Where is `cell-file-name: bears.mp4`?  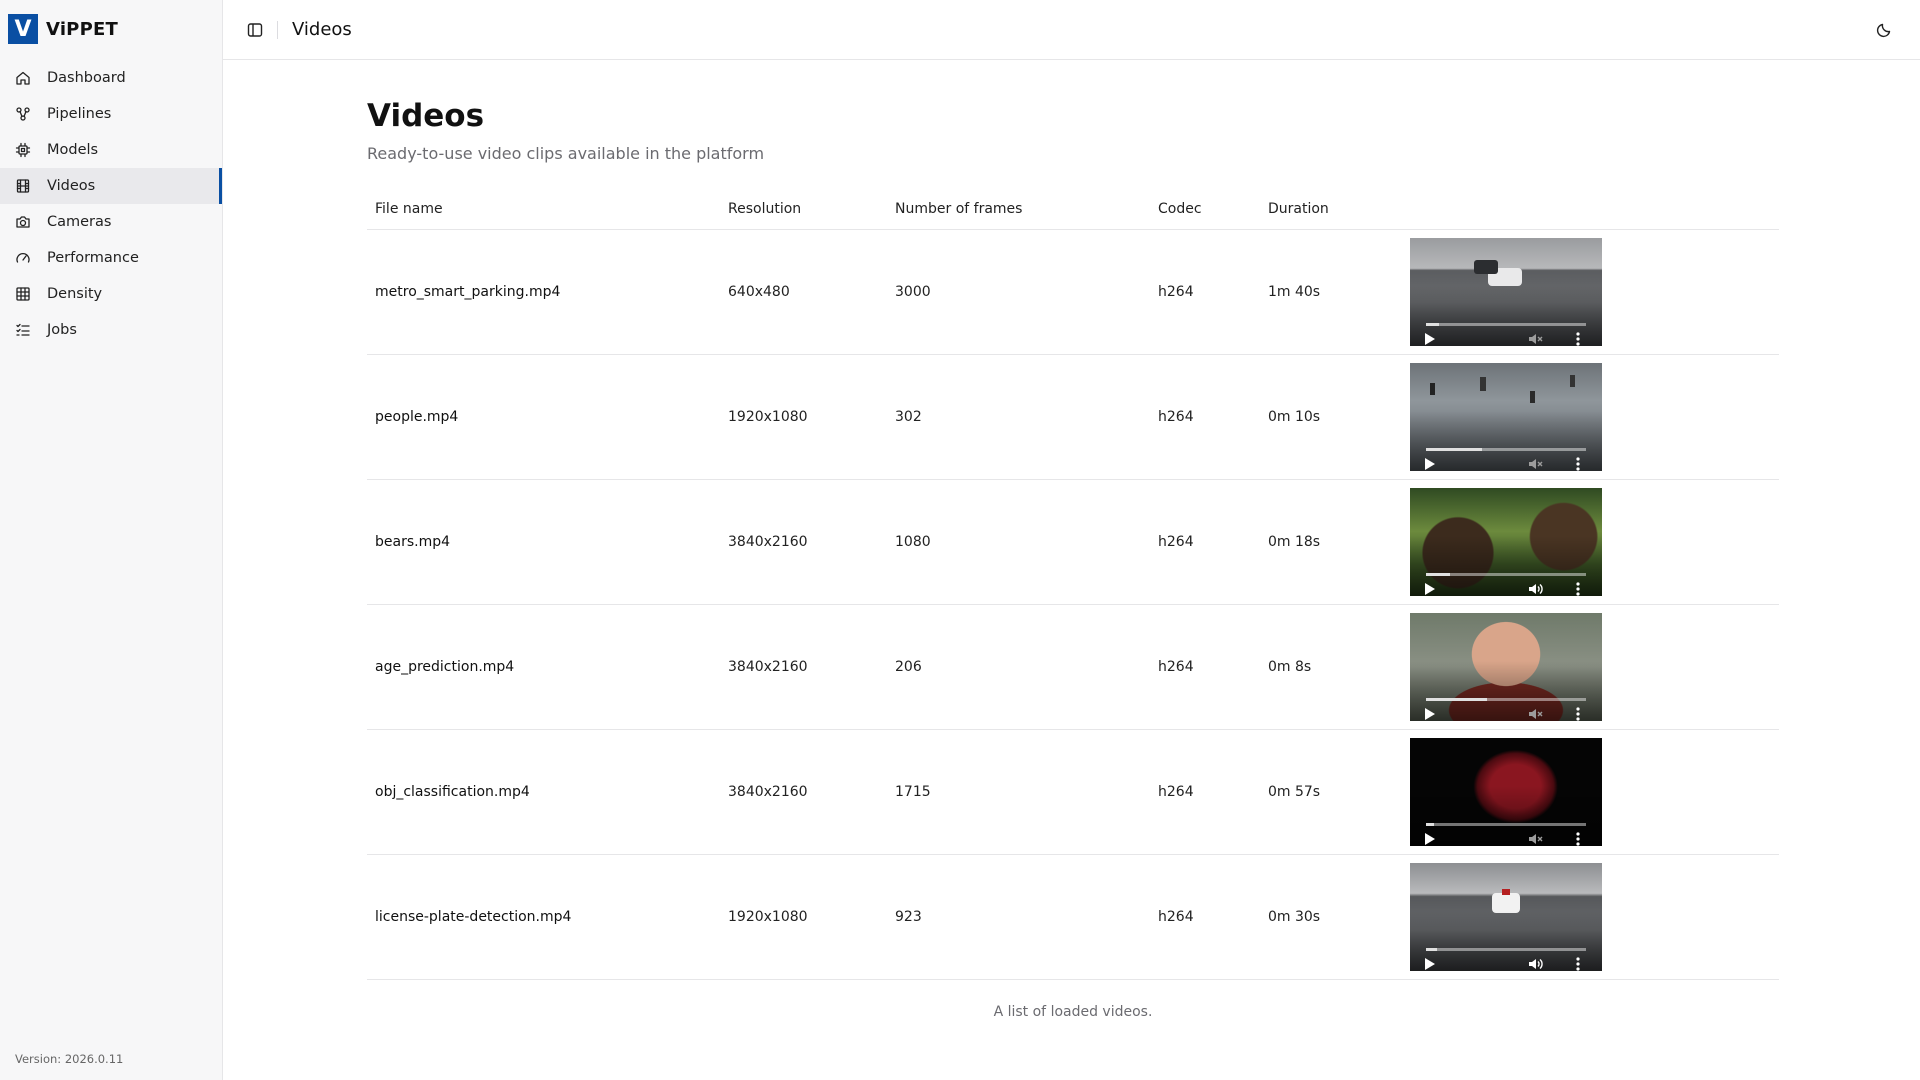 cell-file-name: bears.mp4 is located at coordinates (543, 542).